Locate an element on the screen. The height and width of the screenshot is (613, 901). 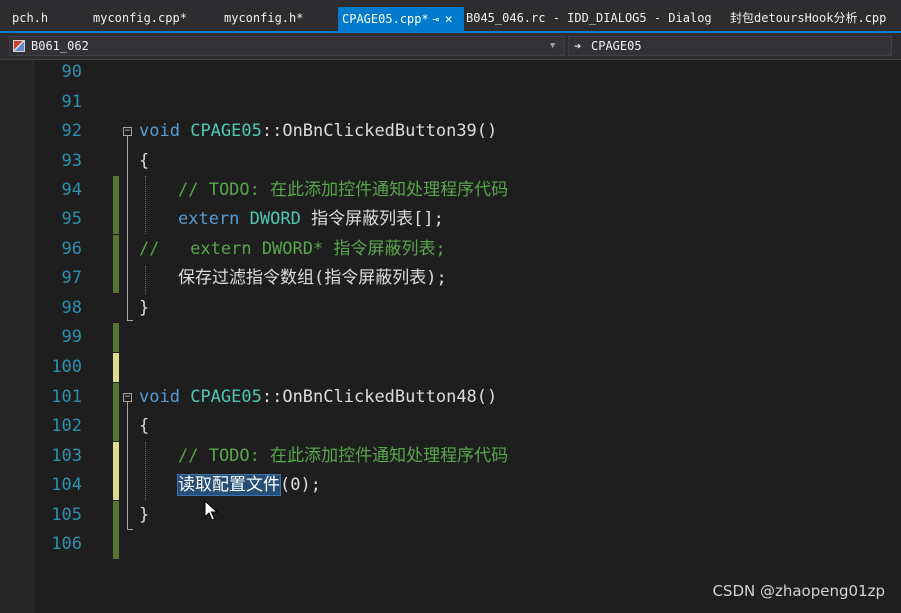
tab-b045-rc-dialog: B045_046.rc - IDD_DIALOG5 - Dialog is located at coordinates (593, 18).